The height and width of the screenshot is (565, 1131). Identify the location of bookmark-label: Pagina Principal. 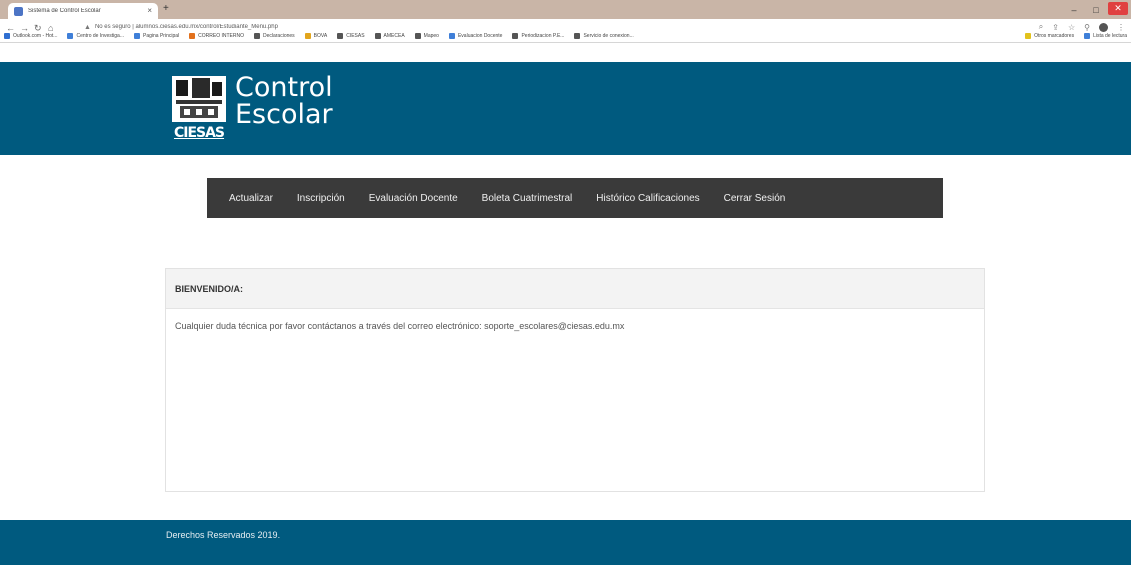
(161, 35).